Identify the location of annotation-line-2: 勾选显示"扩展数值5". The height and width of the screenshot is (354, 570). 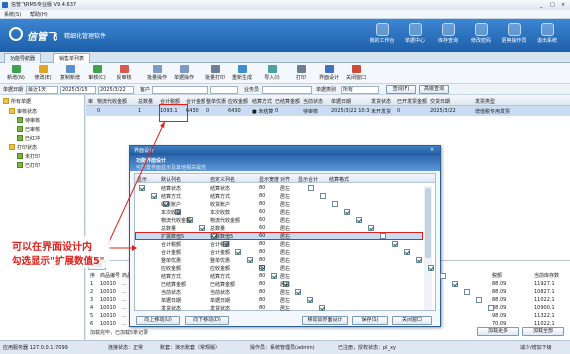
(58, 261).